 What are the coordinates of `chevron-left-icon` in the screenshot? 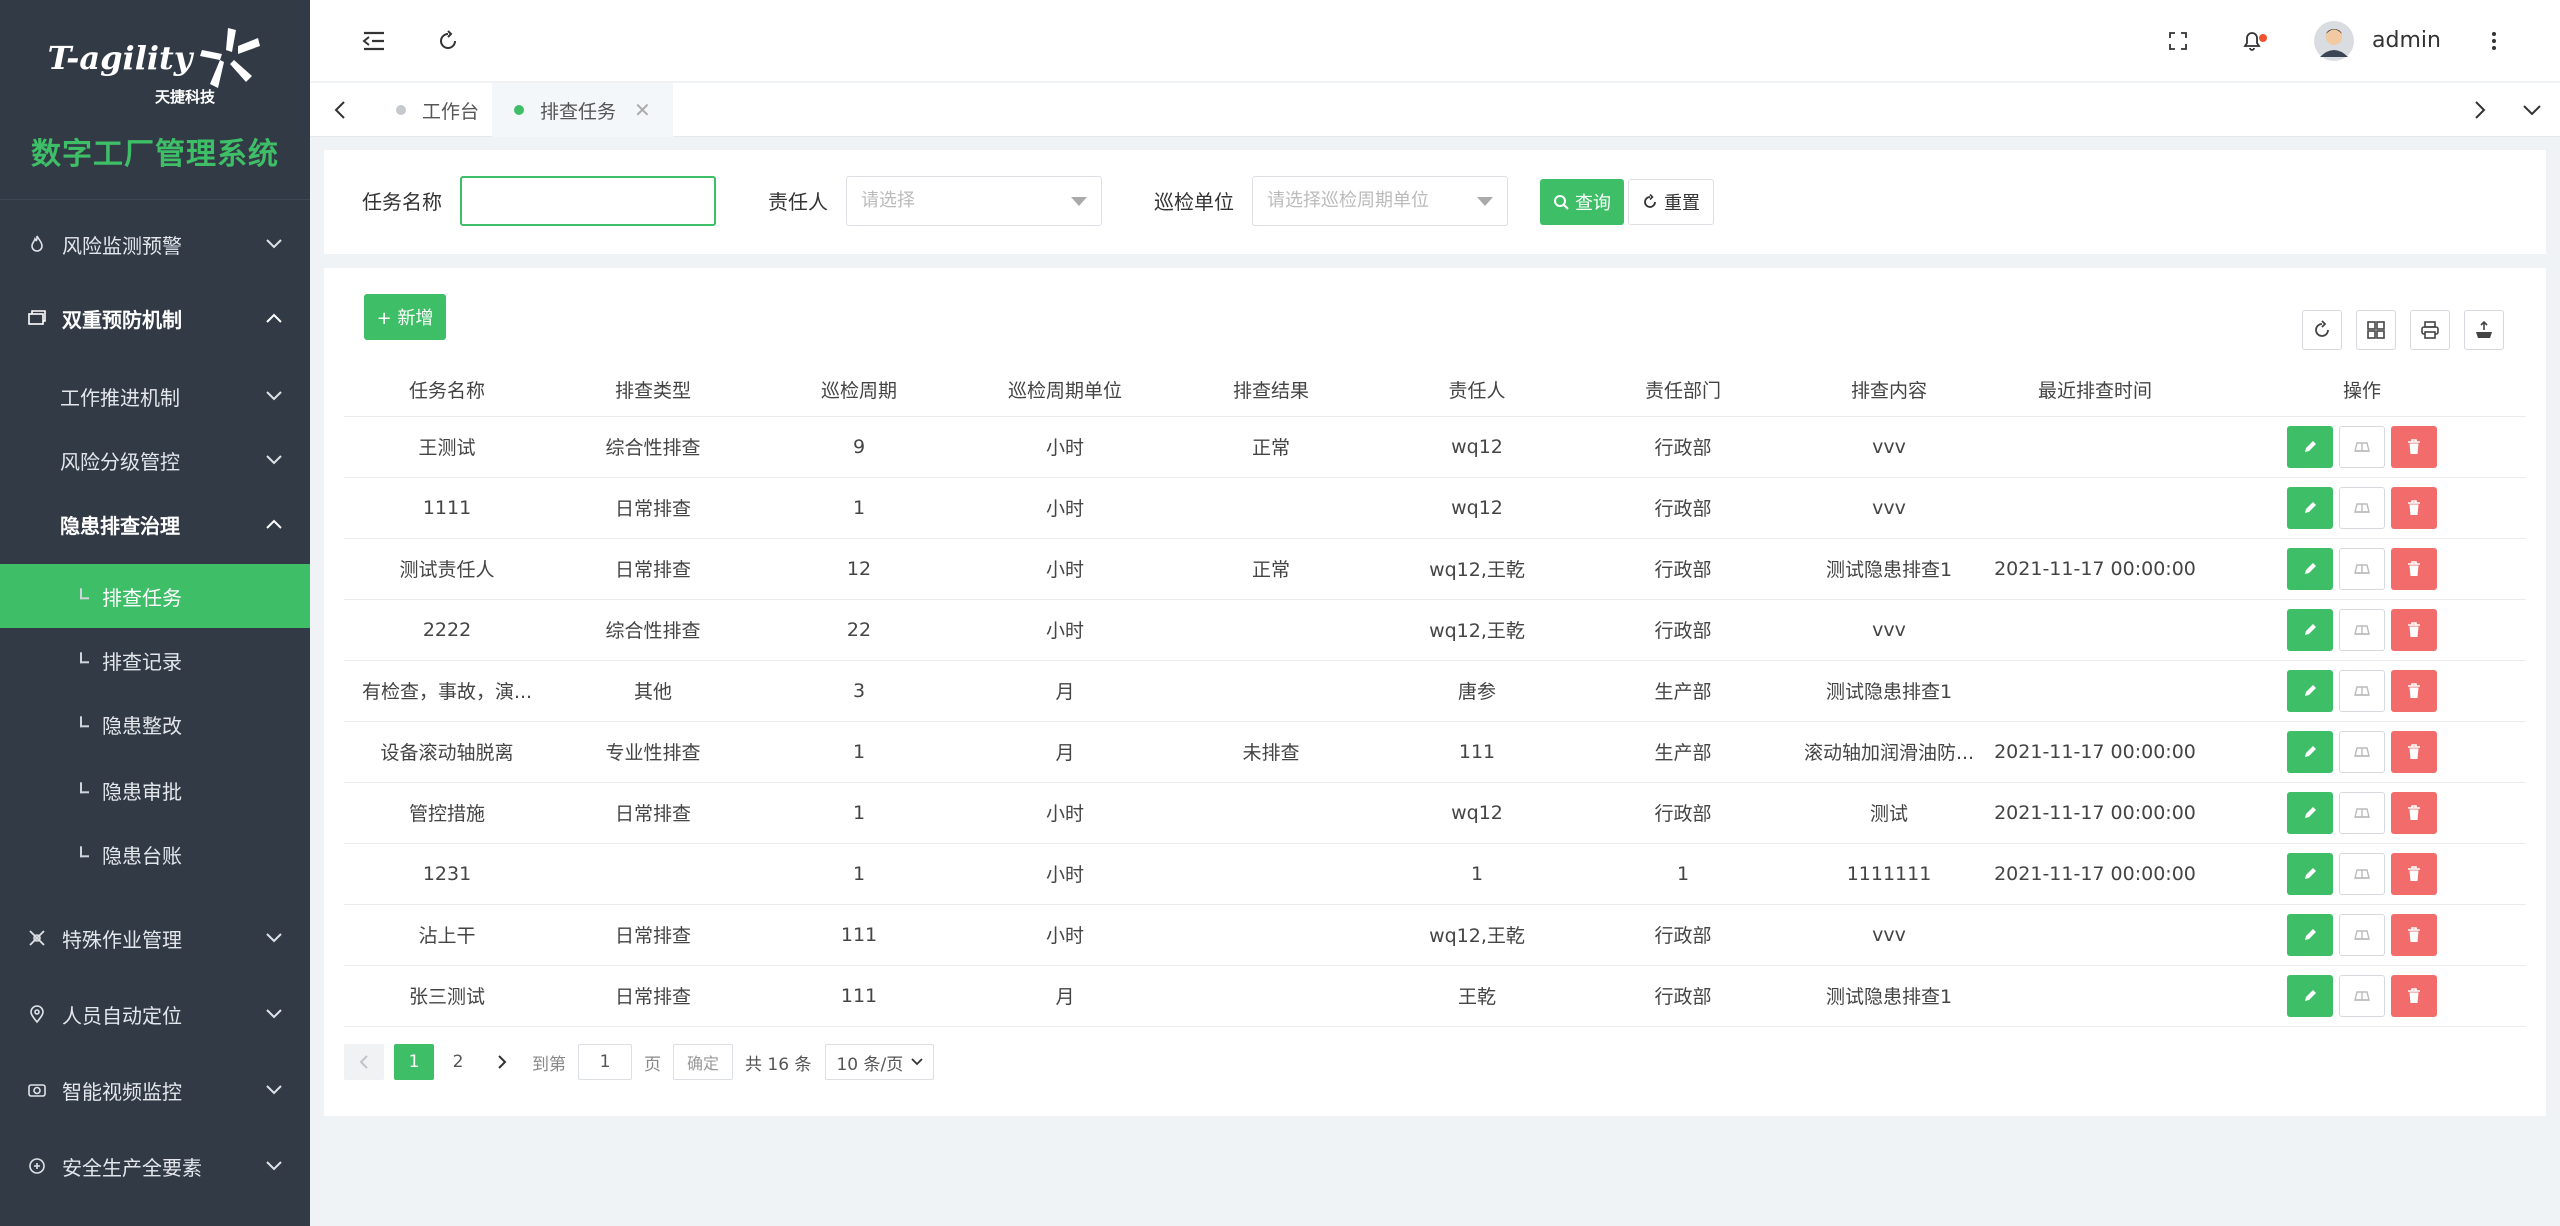 It's located at (363, 1062).